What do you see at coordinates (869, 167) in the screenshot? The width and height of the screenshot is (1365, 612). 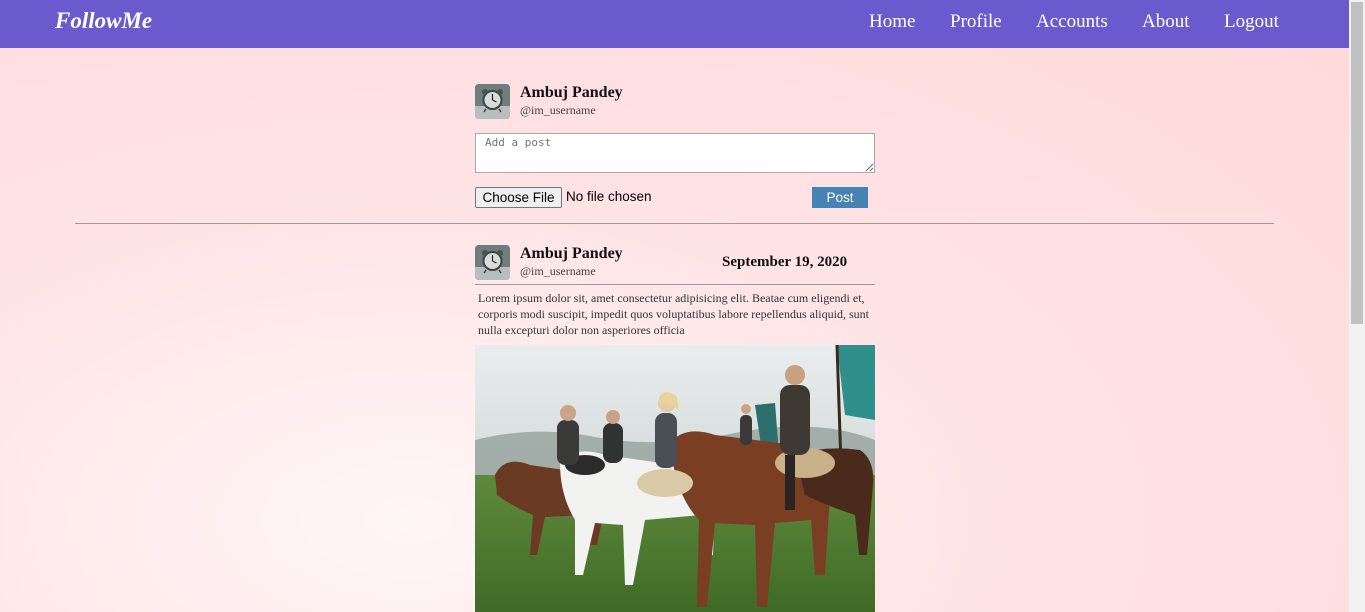 I see `resize-grip-icon` at bounding box center [869, 167].